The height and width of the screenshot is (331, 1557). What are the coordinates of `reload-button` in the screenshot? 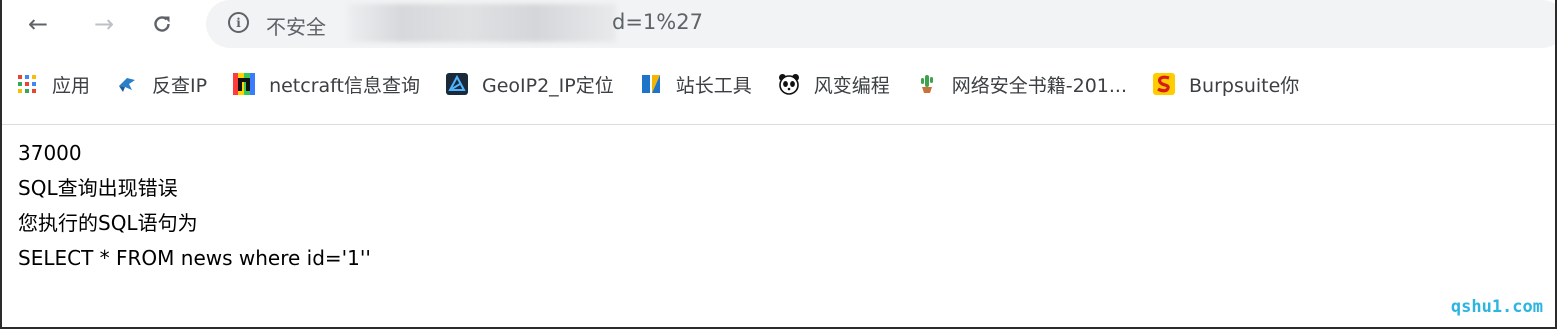 It's located at (162, 24).